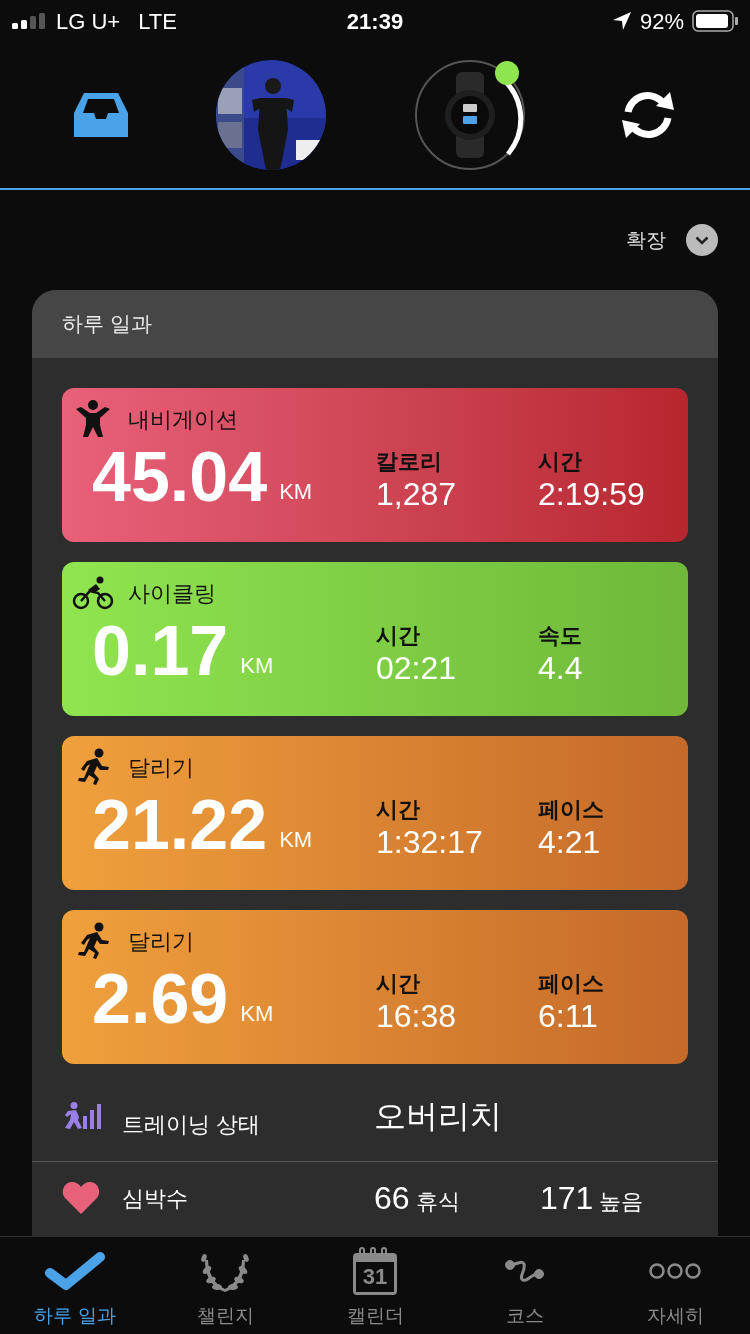  I want to click on stat-value: 4:21, so click(570, 842).